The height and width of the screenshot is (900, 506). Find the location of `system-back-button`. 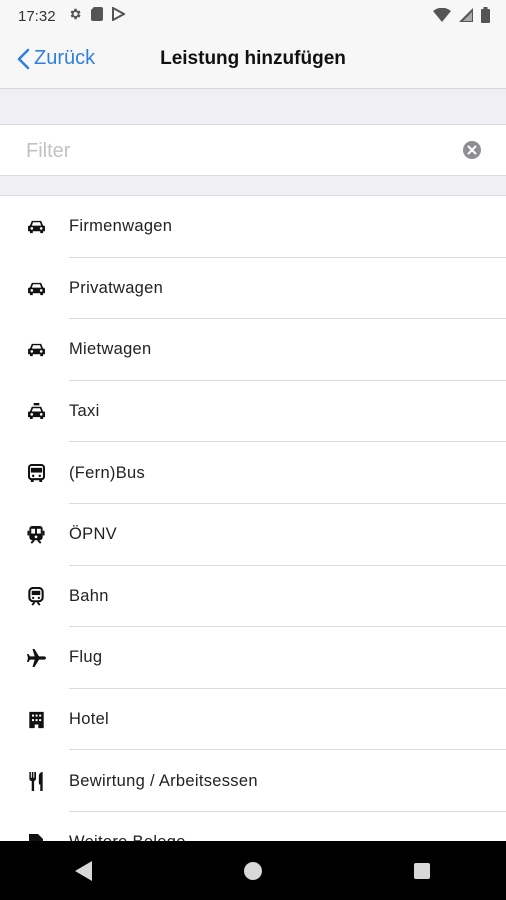

system-back-button is located at coordinates (84, 871).